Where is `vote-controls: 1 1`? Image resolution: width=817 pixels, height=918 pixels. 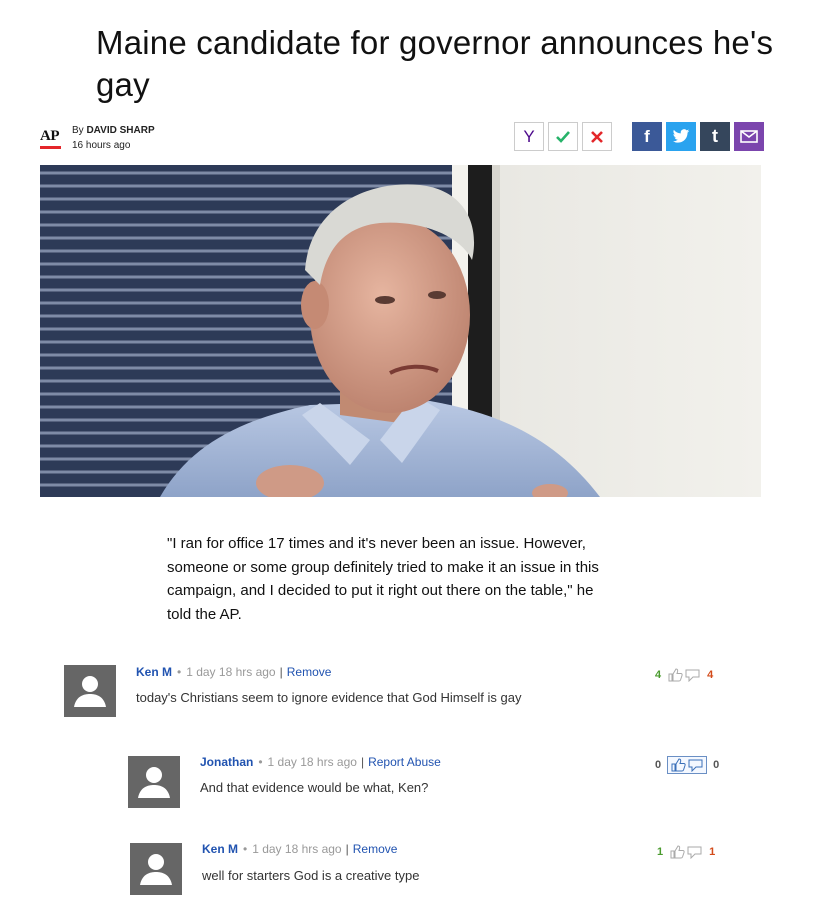
vote-controls: 1 1 is located at coordinates (686, 852).